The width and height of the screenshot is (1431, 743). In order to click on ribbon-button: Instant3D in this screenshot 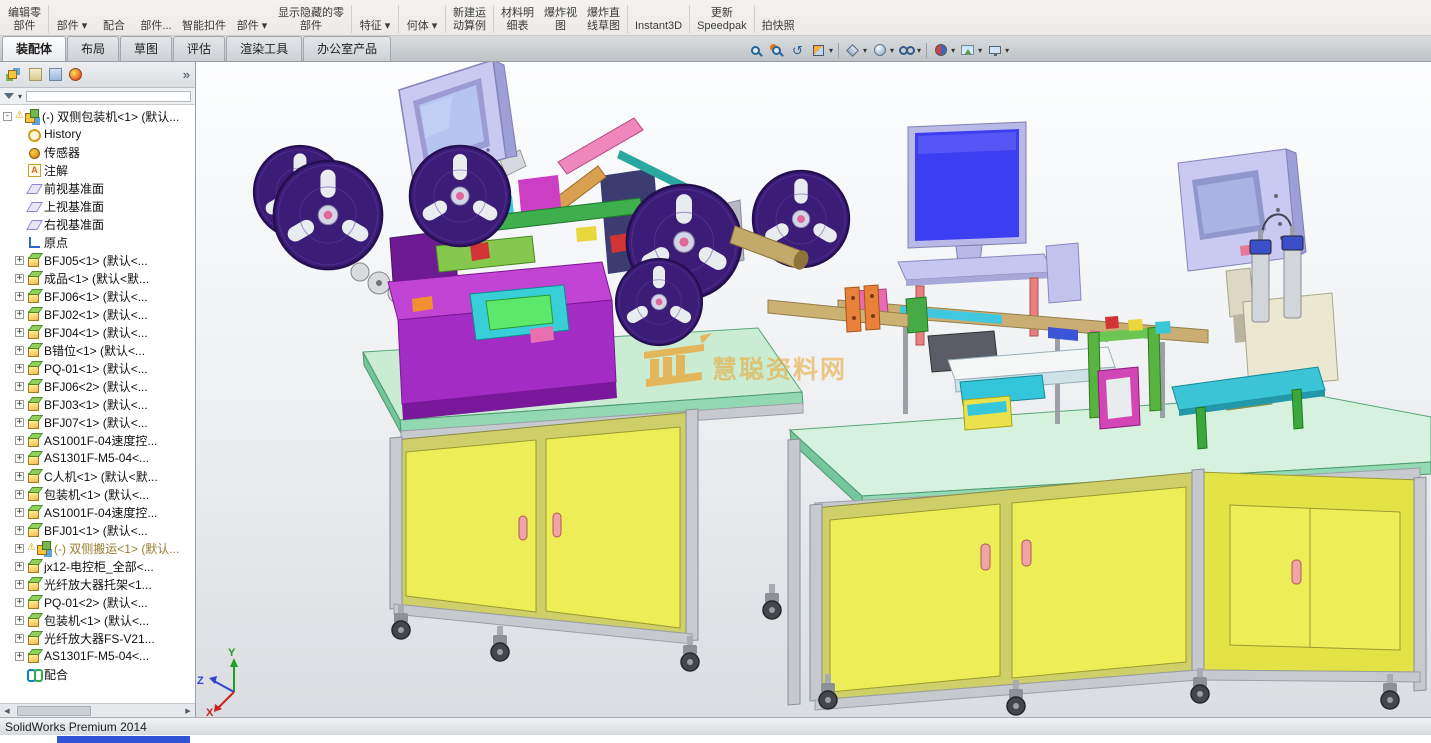, I will do `click(658, 17)`.